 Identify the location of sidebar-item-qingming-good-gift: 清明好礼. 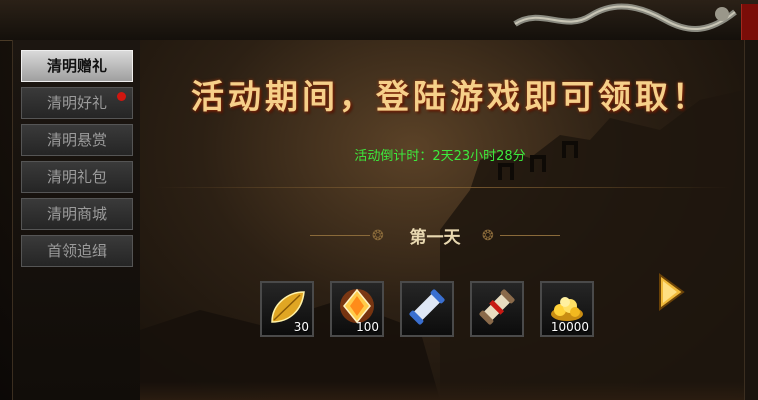
(77, 103).